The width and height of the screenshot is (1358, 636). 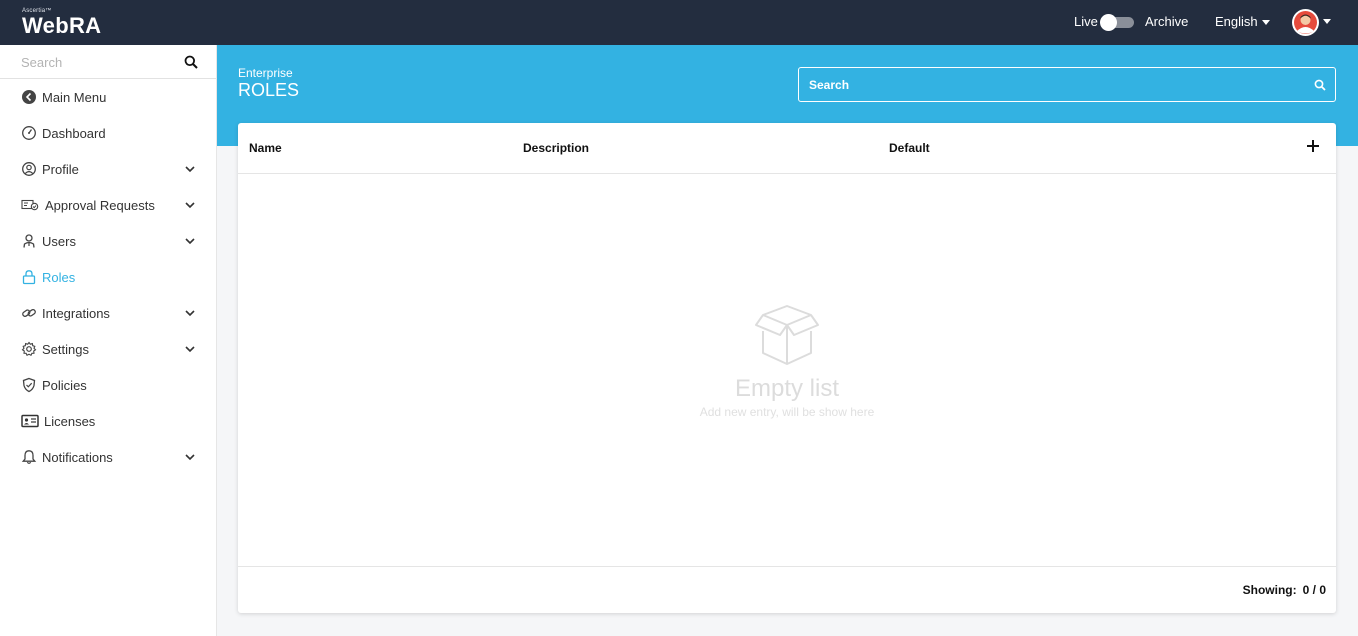 What do you see at coordinates (76, 313) in the screenshot?
I see `sidebar-item-label: Integrations` at bounding box center [76, 313].